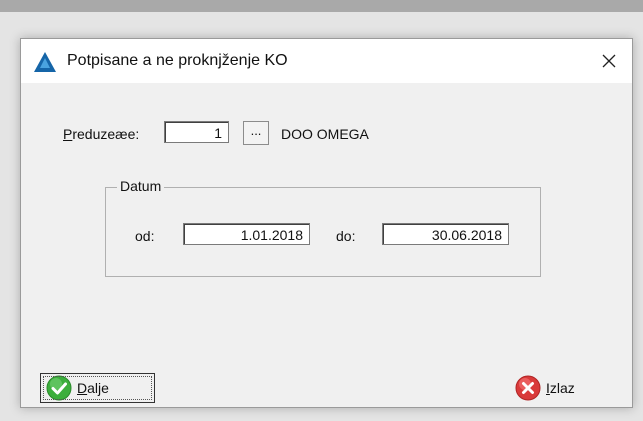 This screenshot has width=643, height=421. I want to click on company-label-accel: P, so click(68, 134).